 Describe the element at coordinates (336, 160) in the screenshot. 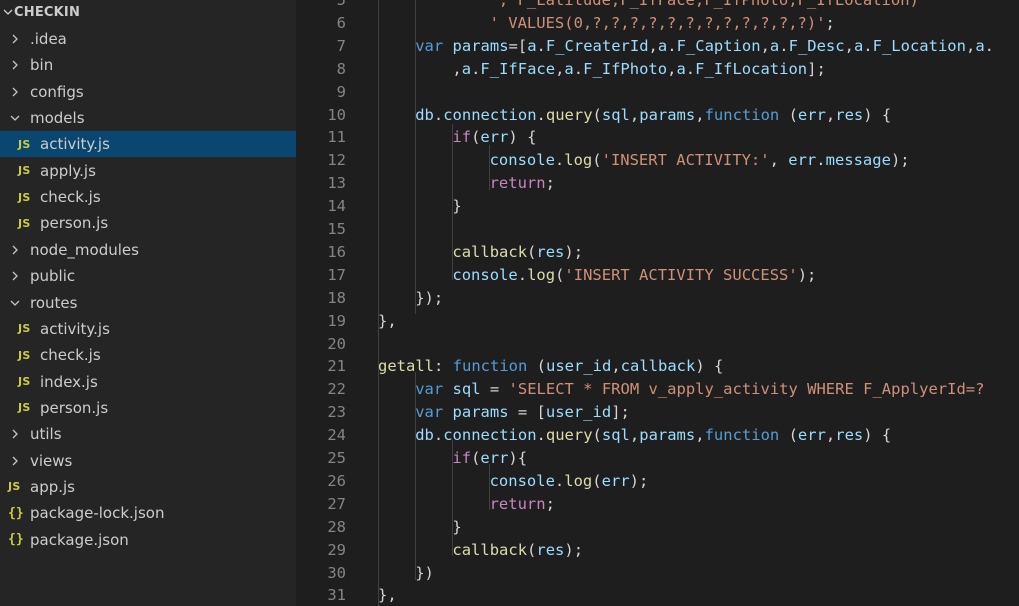

I see `line-number: 12` at that location.